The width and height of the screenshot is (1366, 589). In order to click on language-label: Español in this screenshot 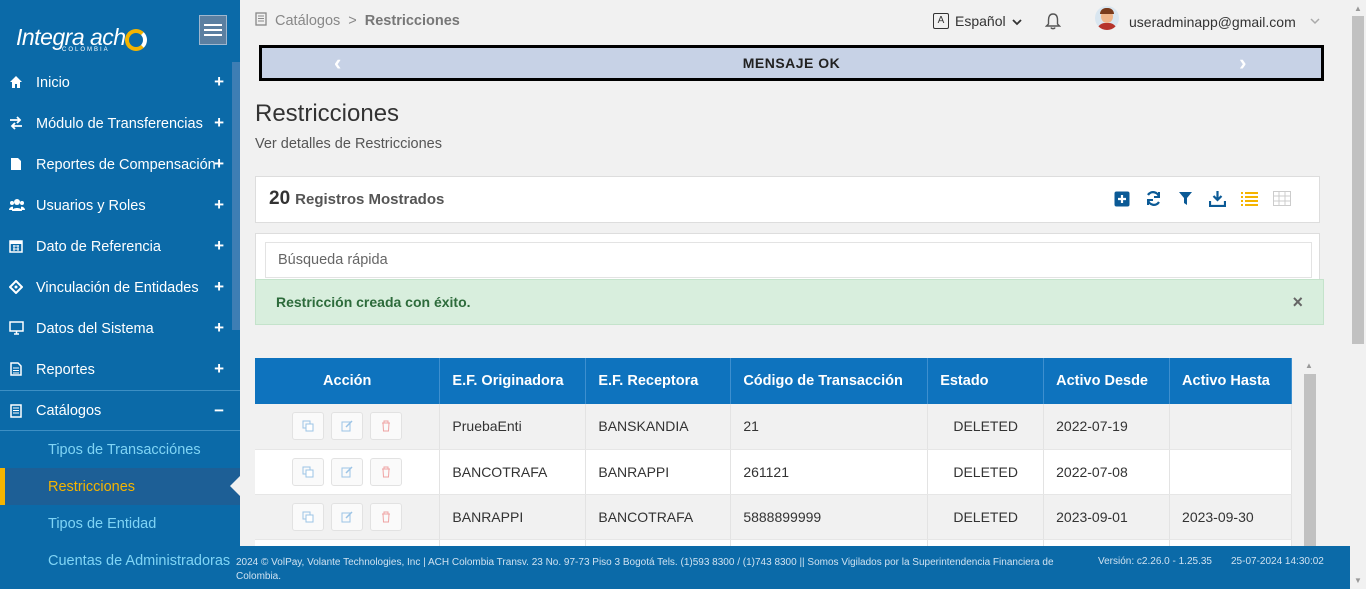, I will do `click(980, 21)`.